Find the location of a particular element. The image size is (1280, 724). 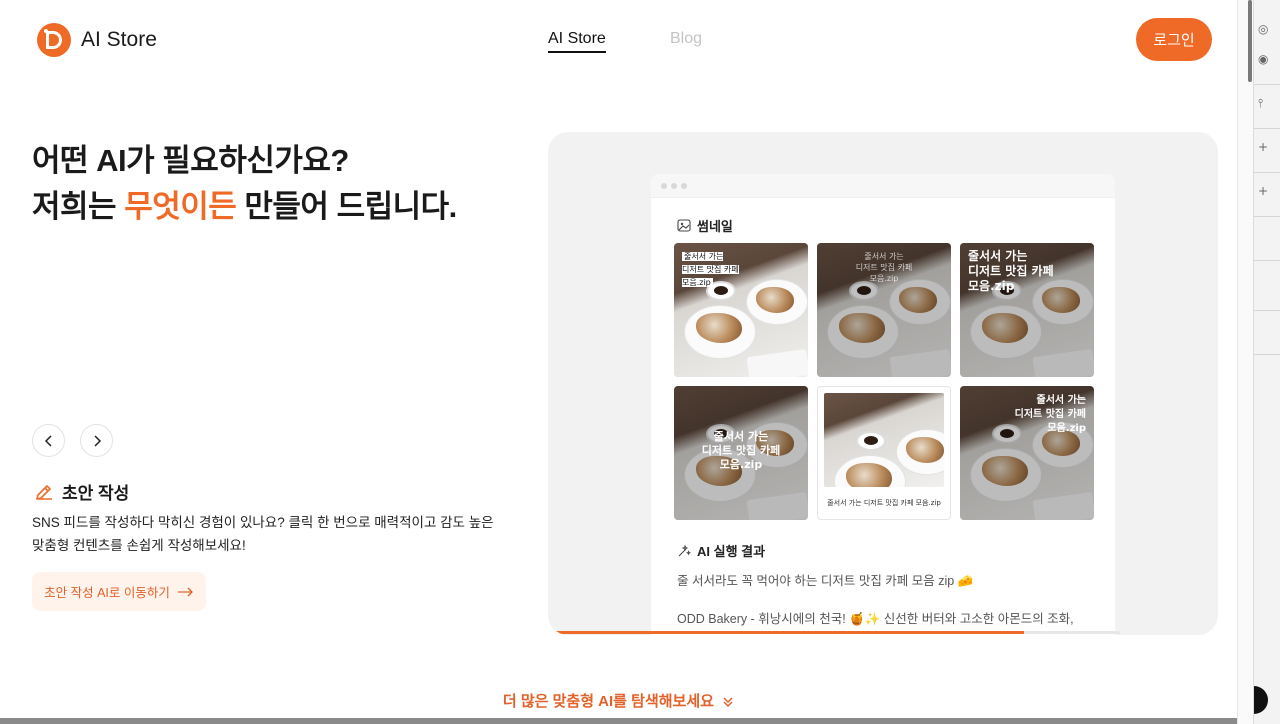

thumbnail-section-heading: 썸네일 is located at coordinates (705, 225).